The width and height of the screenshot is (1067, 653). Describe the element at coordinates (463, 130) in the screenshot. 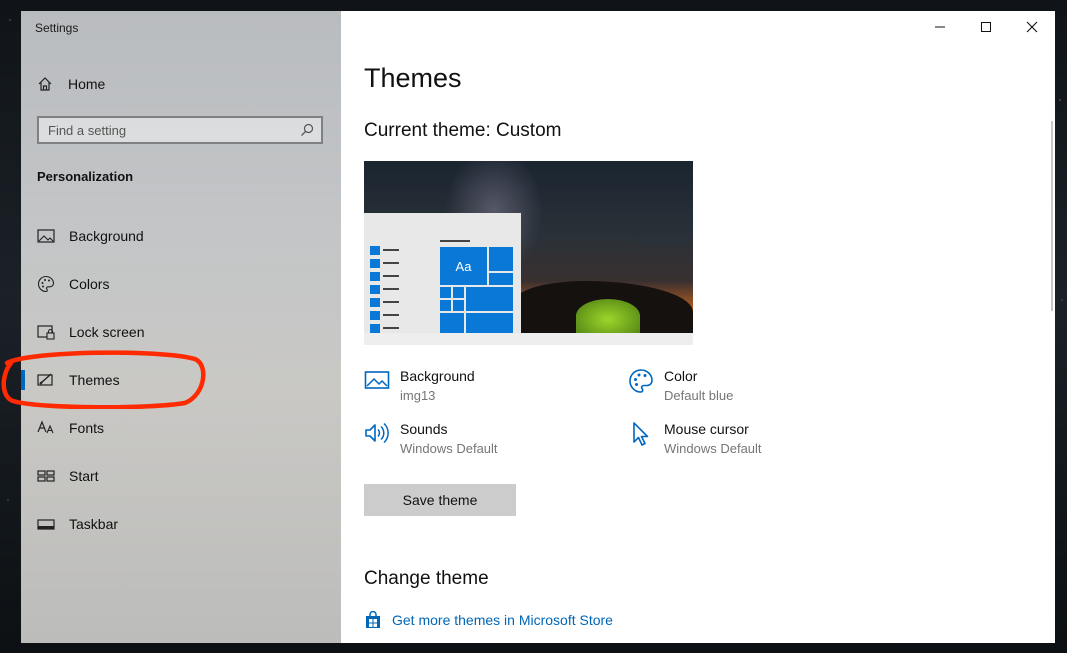

I see `current-theme-title: Current theme: Custom` at that location.